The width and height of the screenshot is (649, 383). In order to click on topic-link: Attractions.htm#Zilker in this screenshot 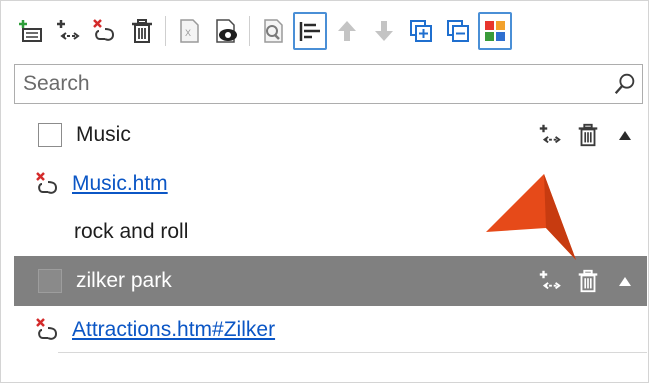, I will do `click(173, 330)`.